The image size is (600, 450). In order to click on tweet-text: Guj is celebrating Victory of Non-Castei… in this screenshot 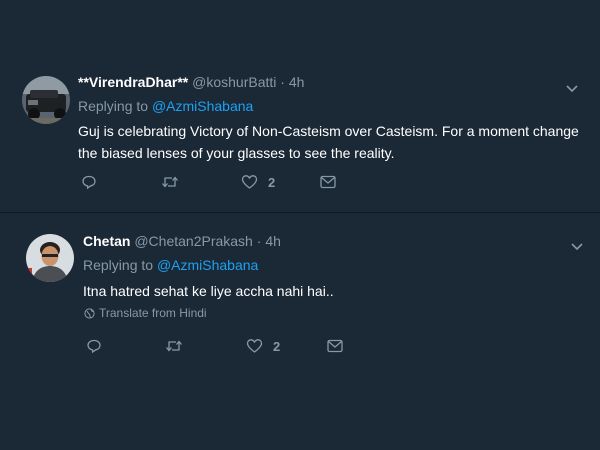, I will do `click(328, 142)`.